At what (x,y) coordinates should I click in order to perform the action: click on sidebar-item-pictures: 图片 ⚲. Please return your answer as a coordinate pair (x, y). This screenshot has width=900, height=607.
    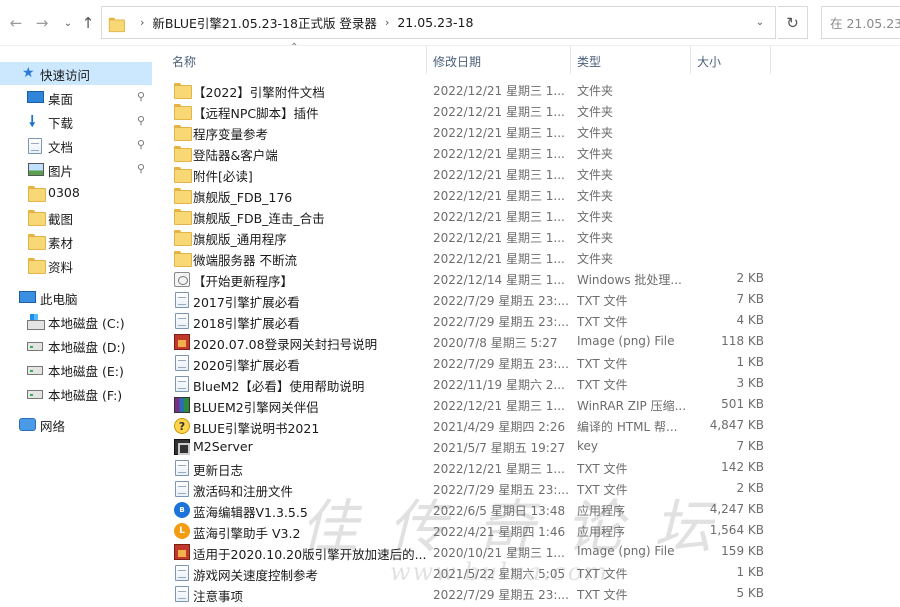
    Looking at the image, I should click on (76, 169).